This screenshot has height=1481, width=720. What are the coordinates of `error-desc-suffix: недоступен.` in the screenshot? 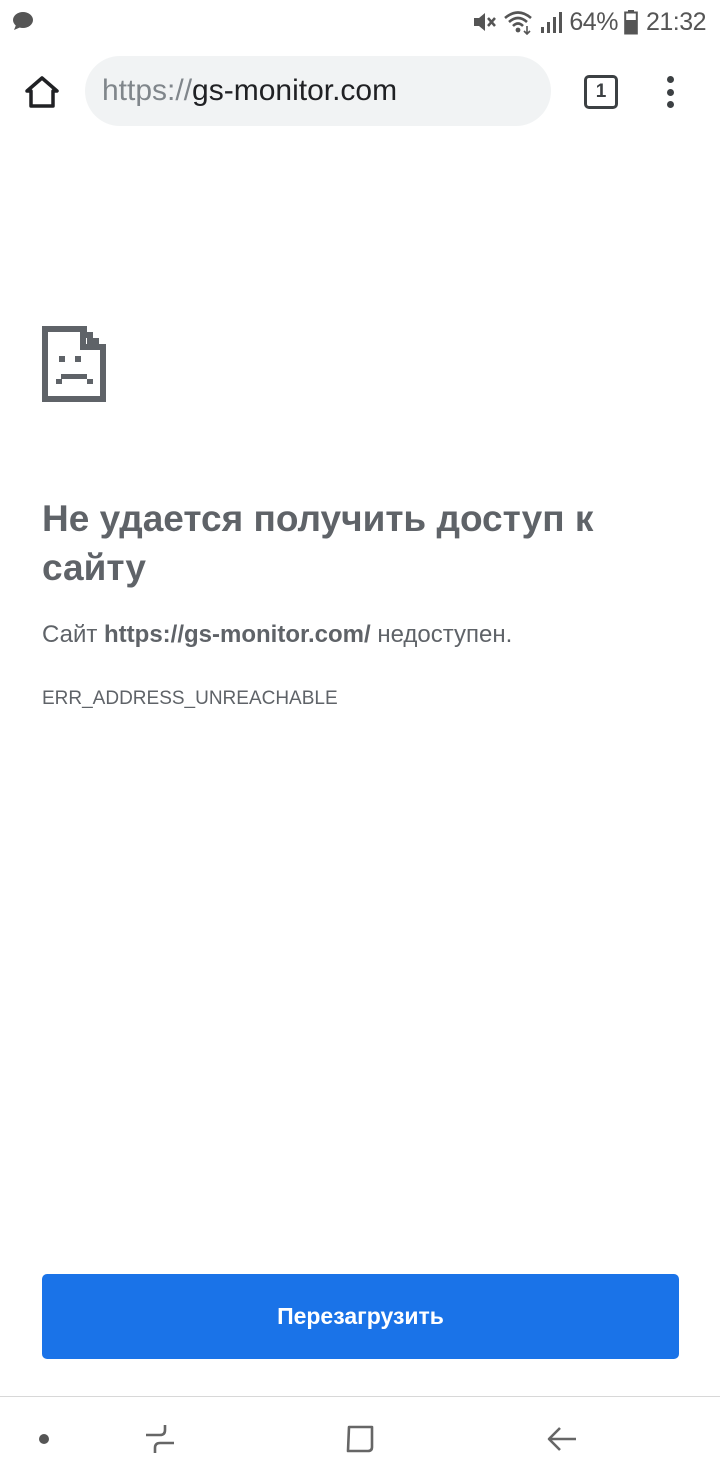 It's located at (441, 634).